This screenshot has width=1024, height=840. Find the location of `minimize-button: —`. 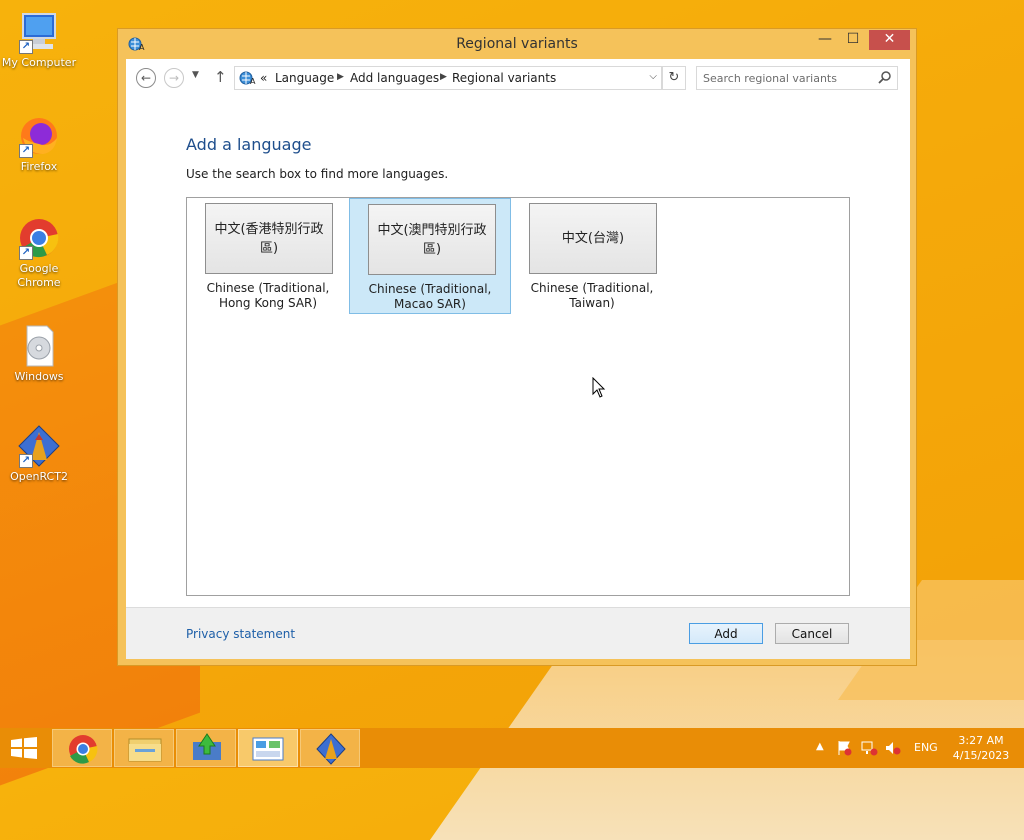

minimize-button: — is located at coordinates (825, 40).